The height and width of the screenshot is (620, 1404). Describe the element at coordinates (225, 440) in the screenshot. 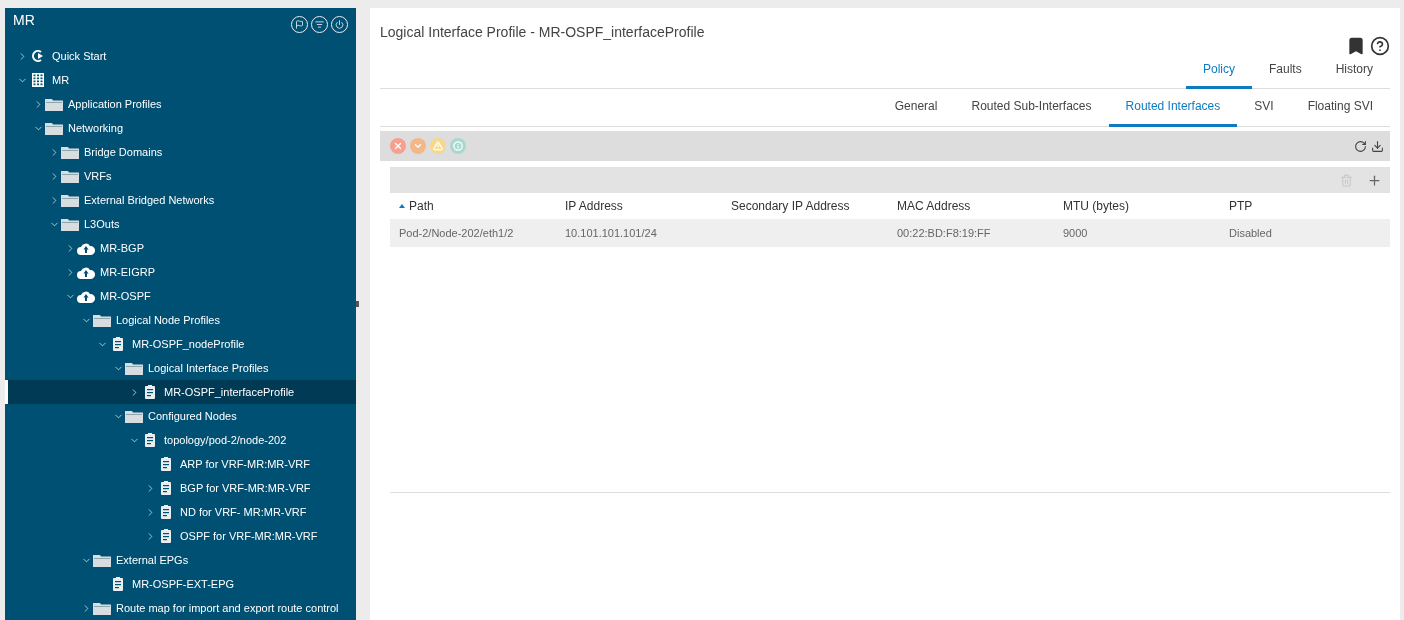

I see `tree-label: topology/pod-2/node-202` at that location.